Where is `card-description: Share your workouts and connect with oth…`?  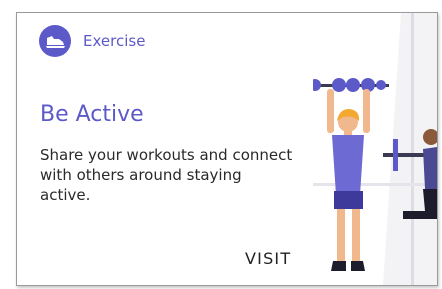 card-description: Share your workouts and connect with oth… is located at coordinates (166, 175).